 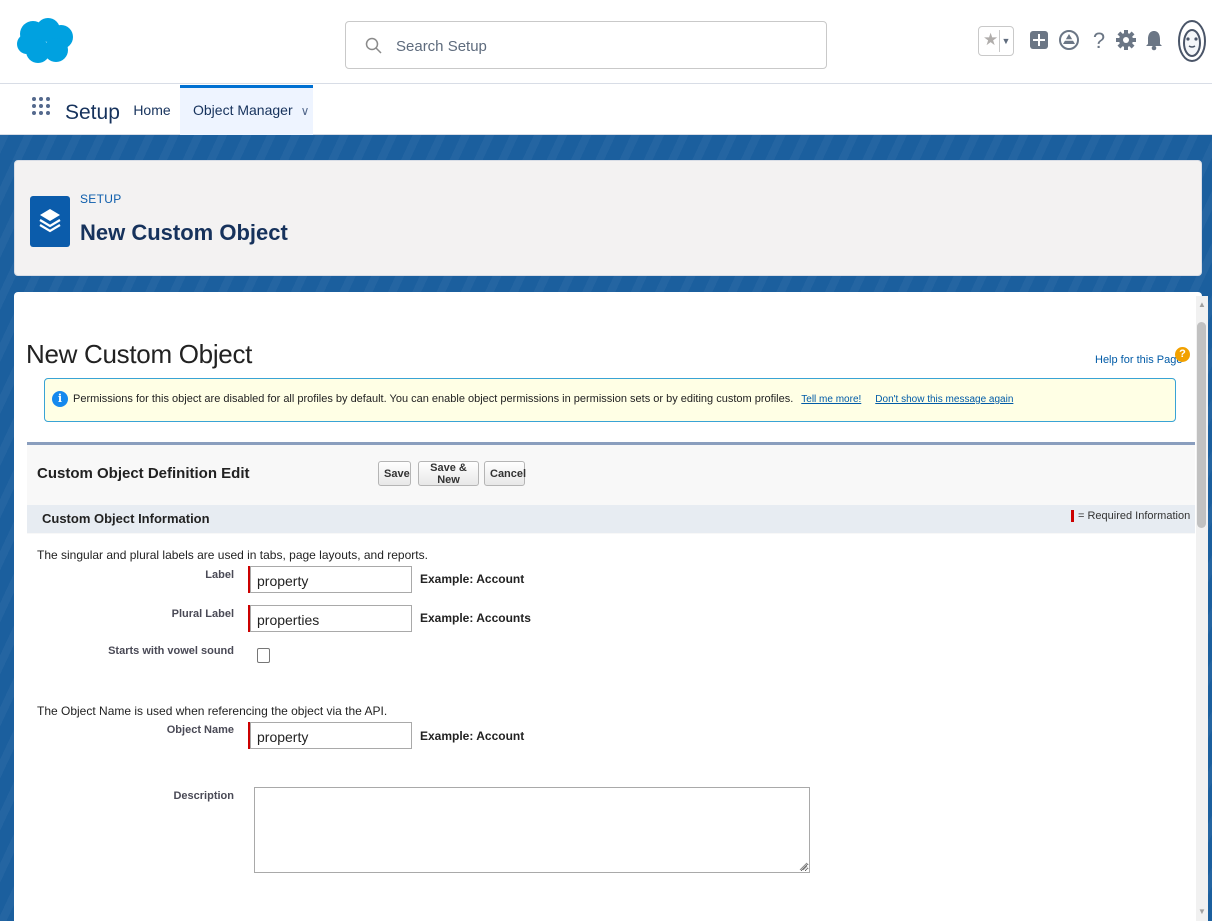 I want to click on tab-home-label: Home, so click(x=152, y=110).